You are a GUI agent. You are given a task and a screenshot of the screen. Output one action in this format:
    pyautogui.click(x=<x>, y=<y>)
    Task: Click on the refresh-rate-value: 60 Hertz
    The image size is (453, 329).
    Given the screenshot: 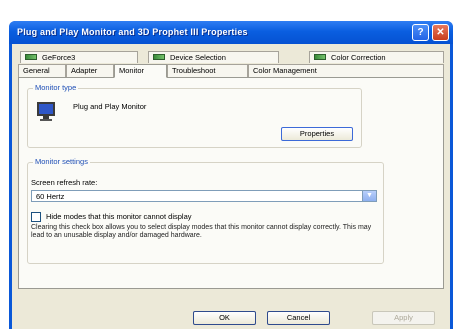 What is the action you would take?
    pyautogui.click(x=50, y=196)
    